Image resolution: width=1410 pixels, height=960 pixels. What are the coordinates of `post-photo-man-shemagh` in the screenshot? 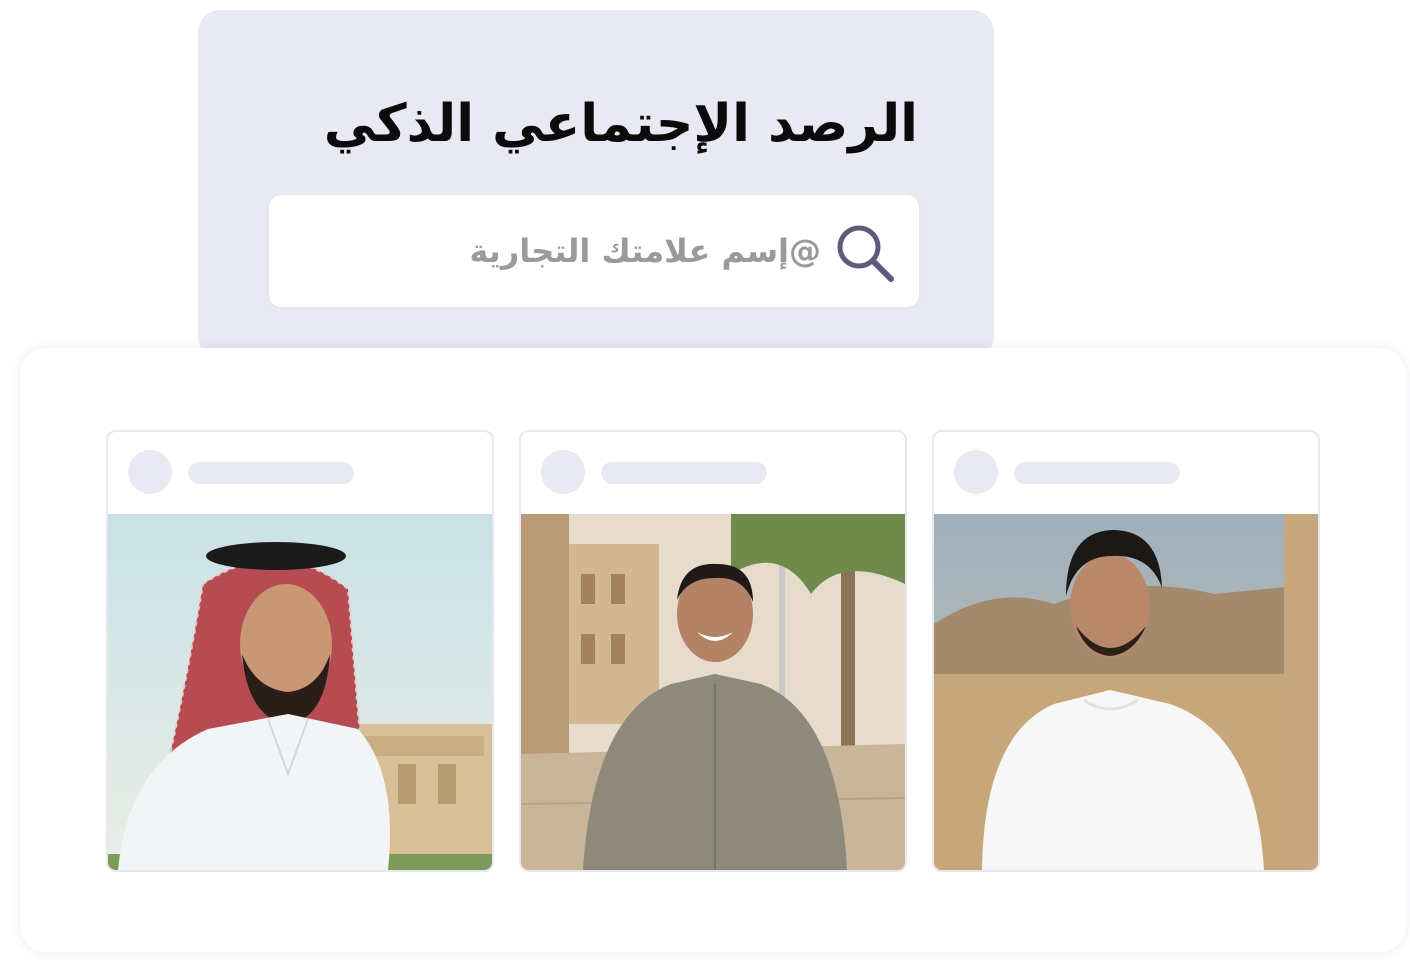 It's located at (300, 692).